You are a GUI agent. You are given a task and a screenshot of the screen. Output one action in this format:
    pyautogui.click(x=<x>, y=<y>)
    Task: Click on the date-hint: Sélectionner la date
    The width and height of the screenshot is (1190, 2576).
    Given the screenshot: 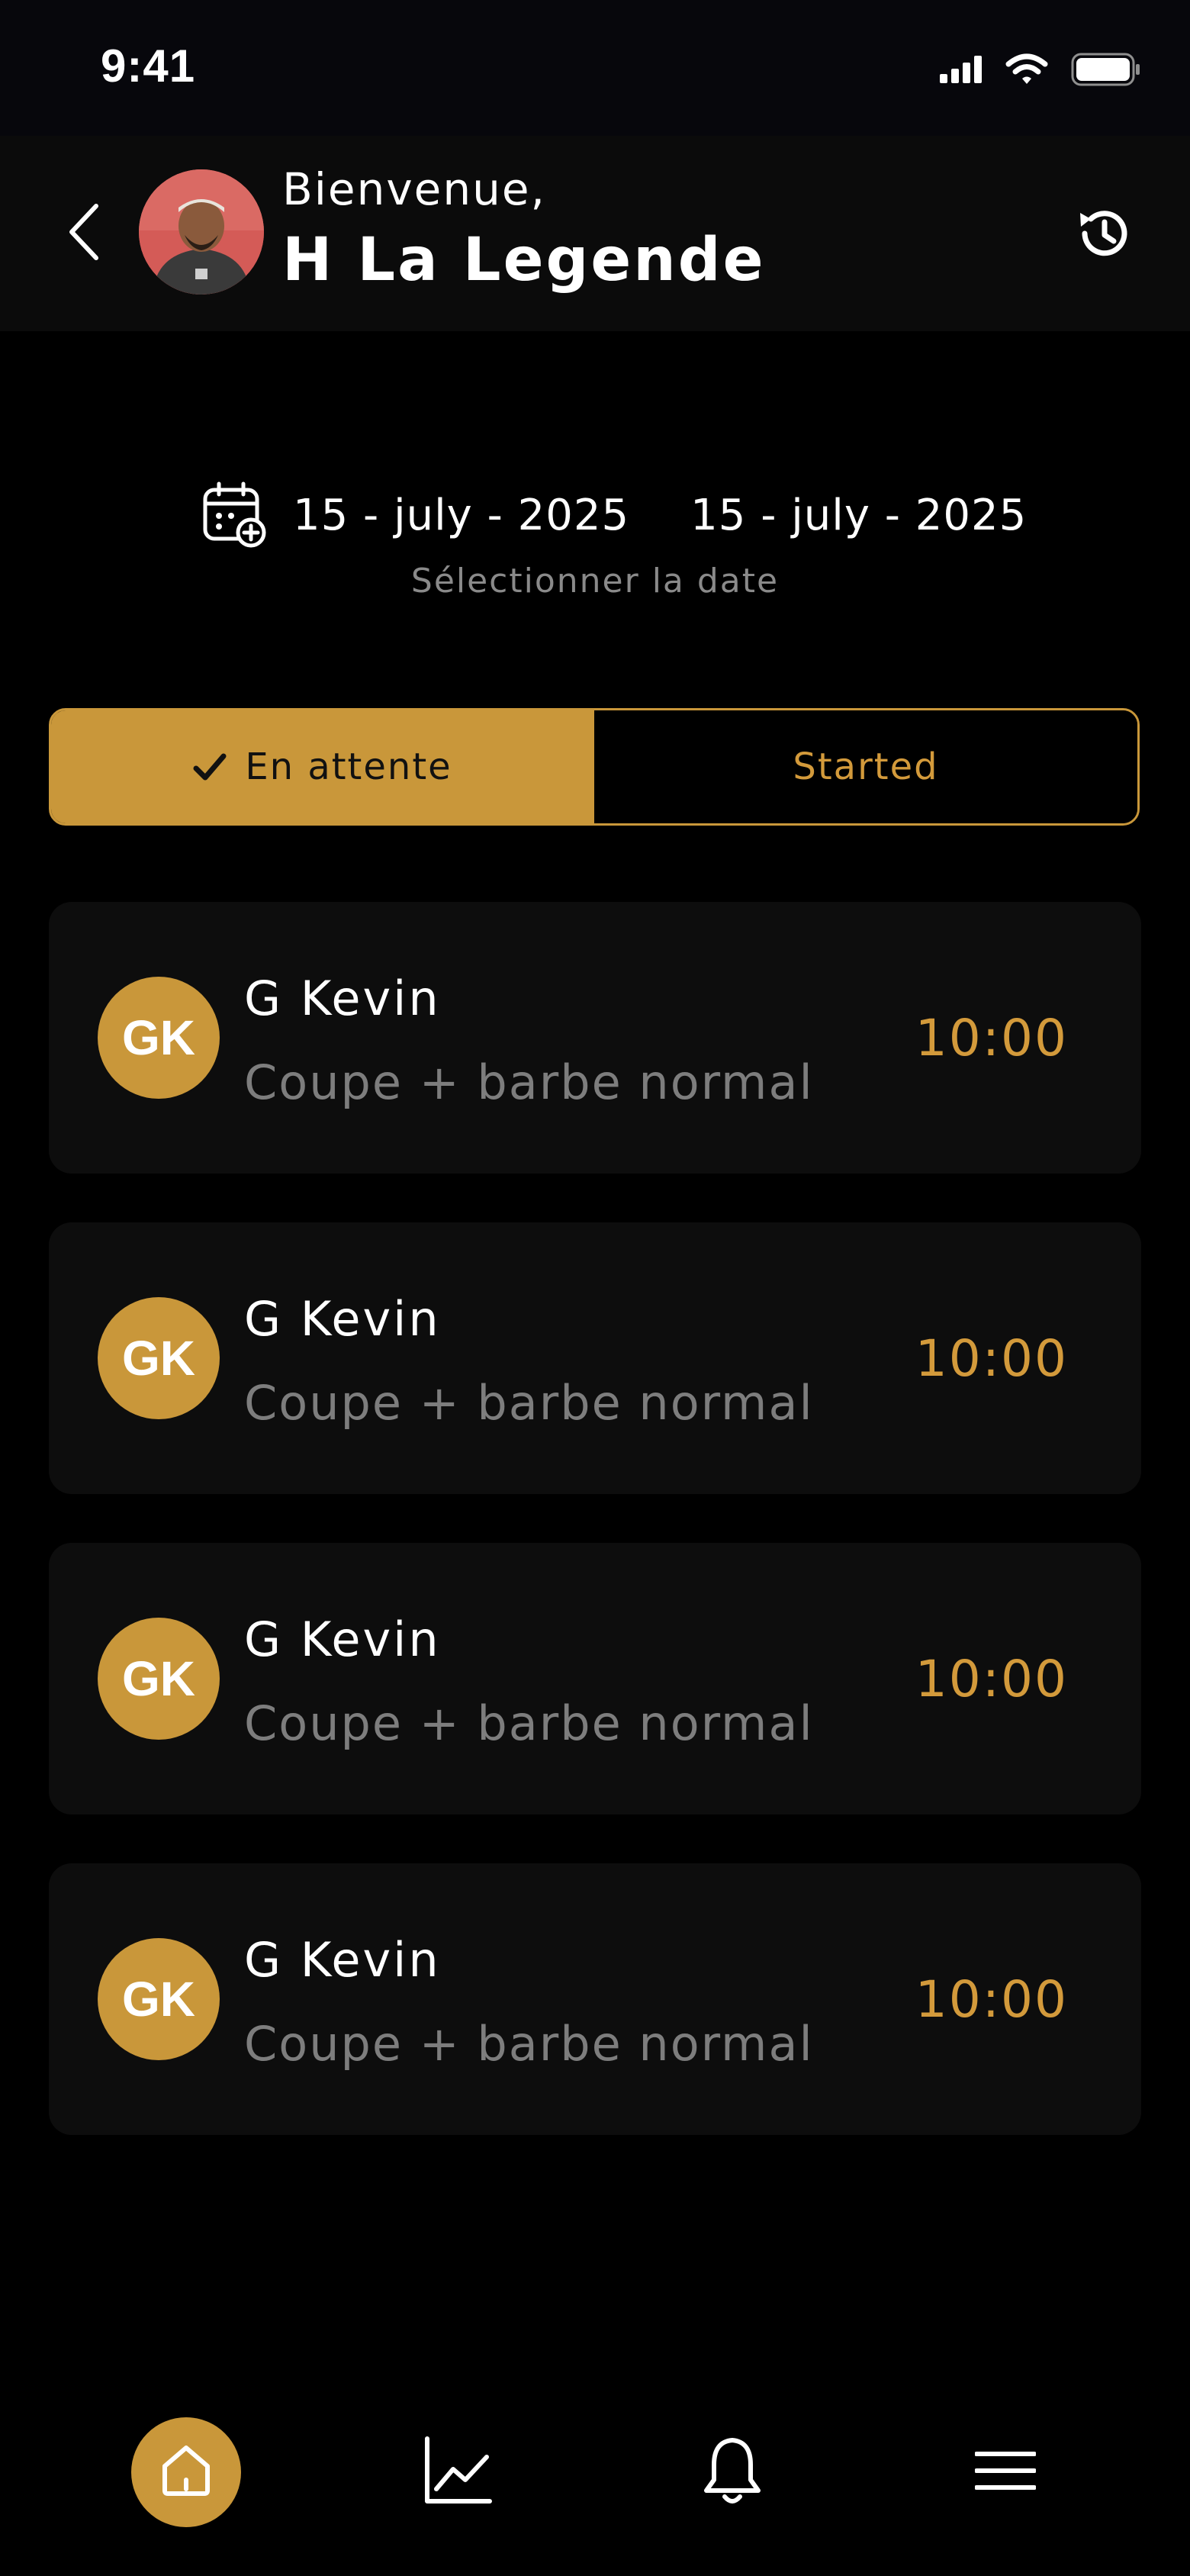 What is the action you would take?
    pyautogui.click(x=595, y=581)
    